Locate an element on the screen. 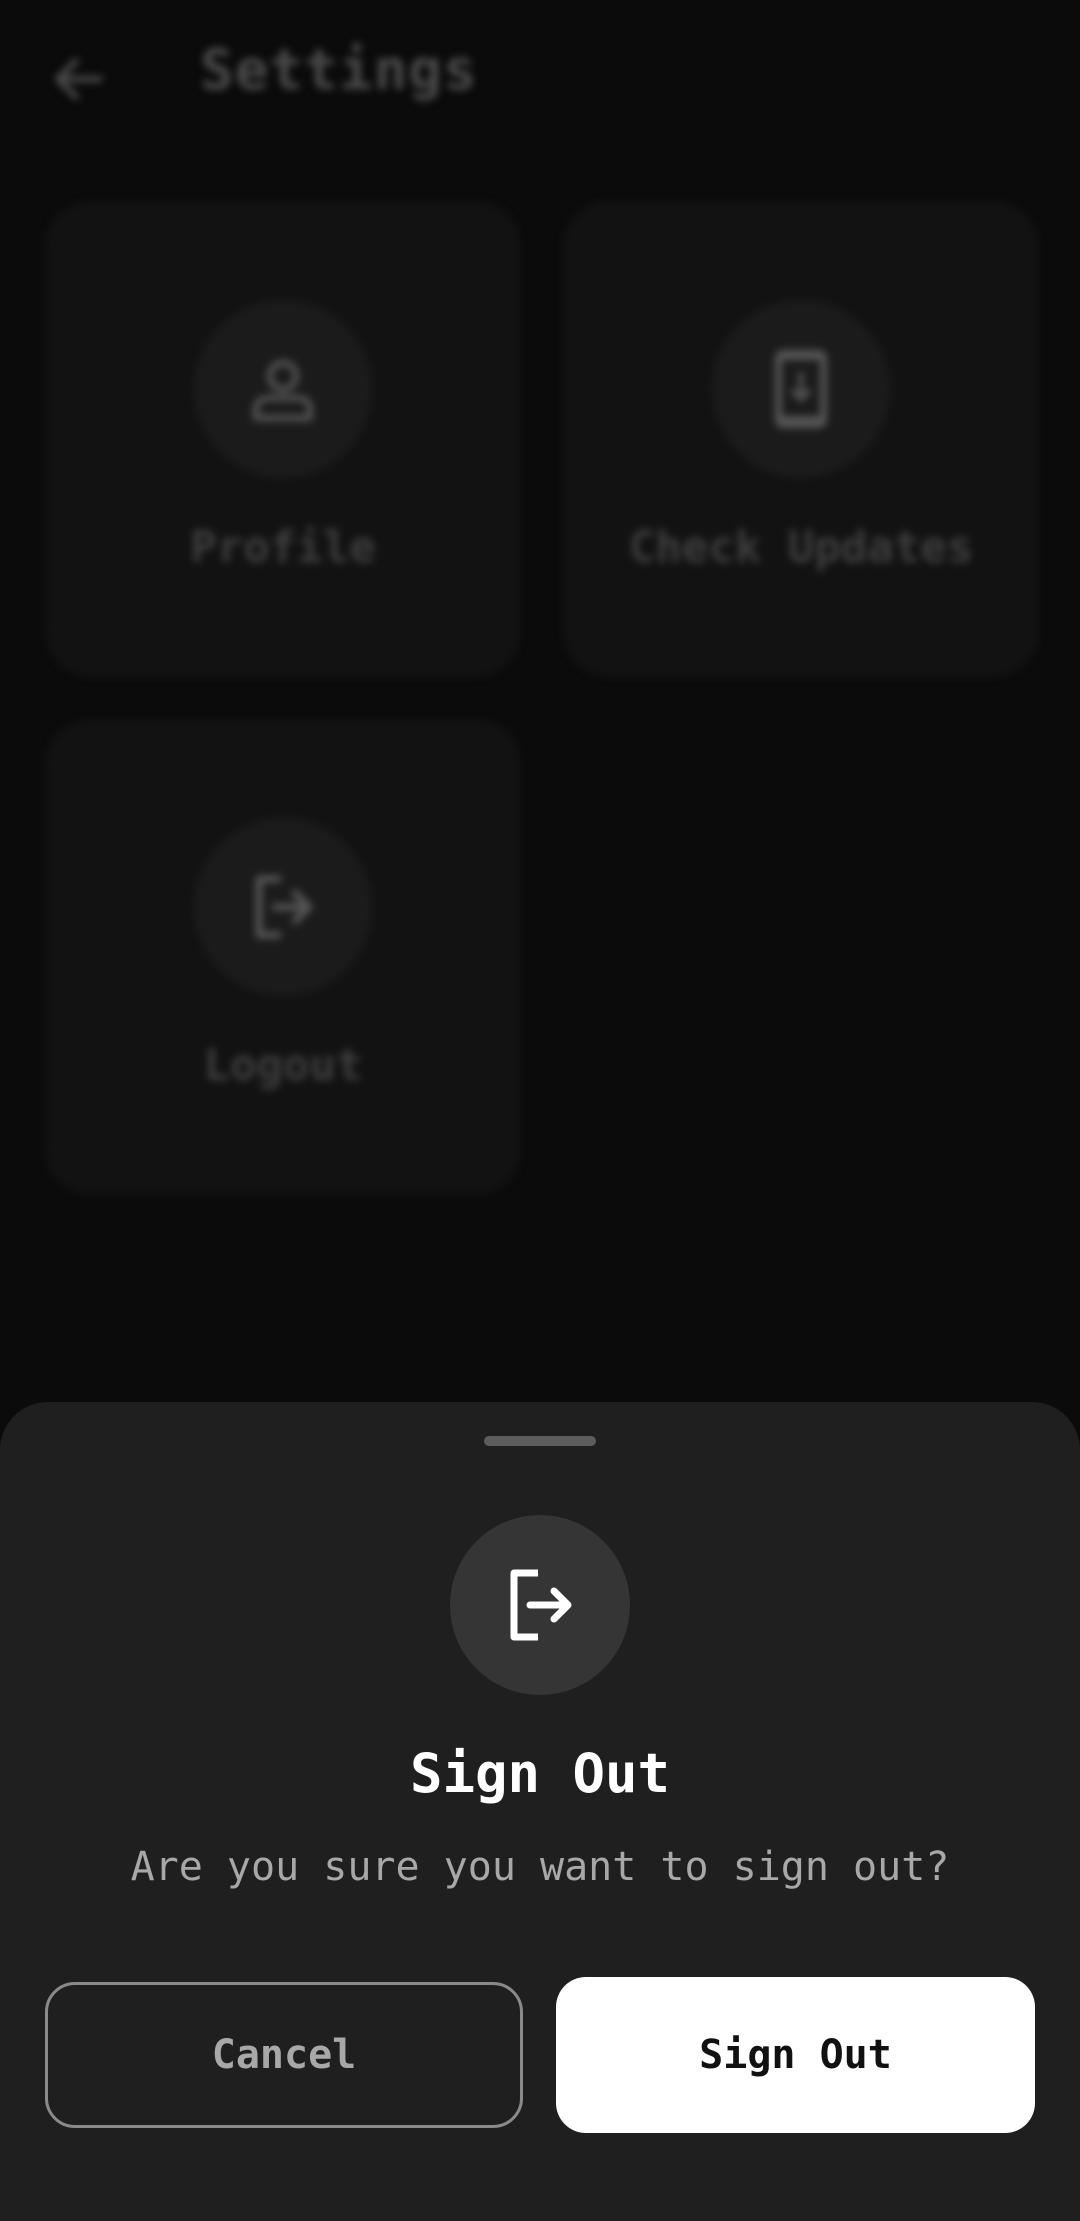 This screenshot has width=1080, height=2221. top-app-bar: Settings is located at coordinates (540, 75).